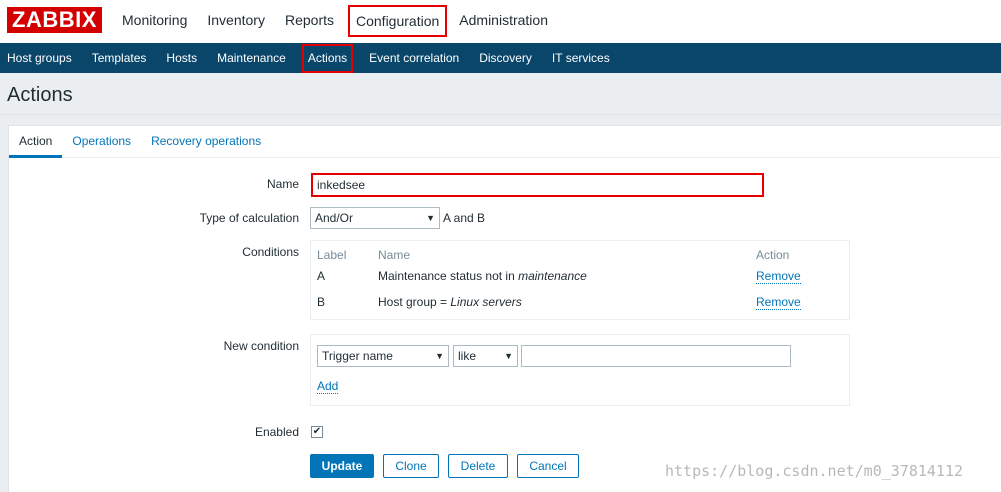  Describe the element at coordinates (270, 252) in the screenshot. I see `conditions-label: Conditions` at that location.